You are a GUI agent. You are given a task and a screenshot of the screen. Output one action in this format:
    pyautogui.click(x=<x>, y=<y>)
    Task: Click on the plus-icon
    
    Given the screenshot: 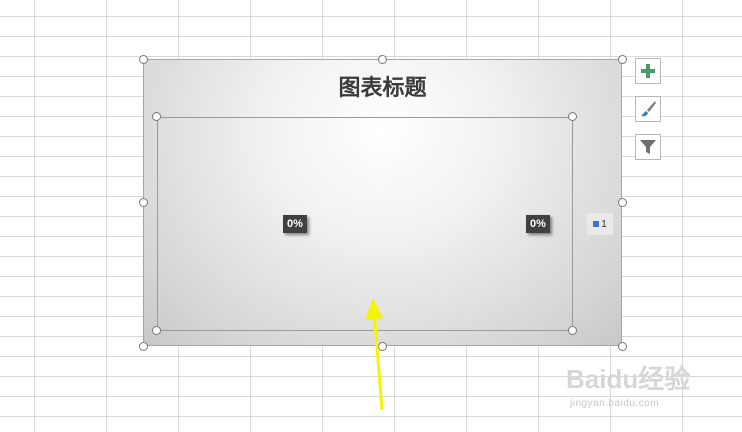 What is the action you would take?
    pyautogui.click(x=648, y=71)
    